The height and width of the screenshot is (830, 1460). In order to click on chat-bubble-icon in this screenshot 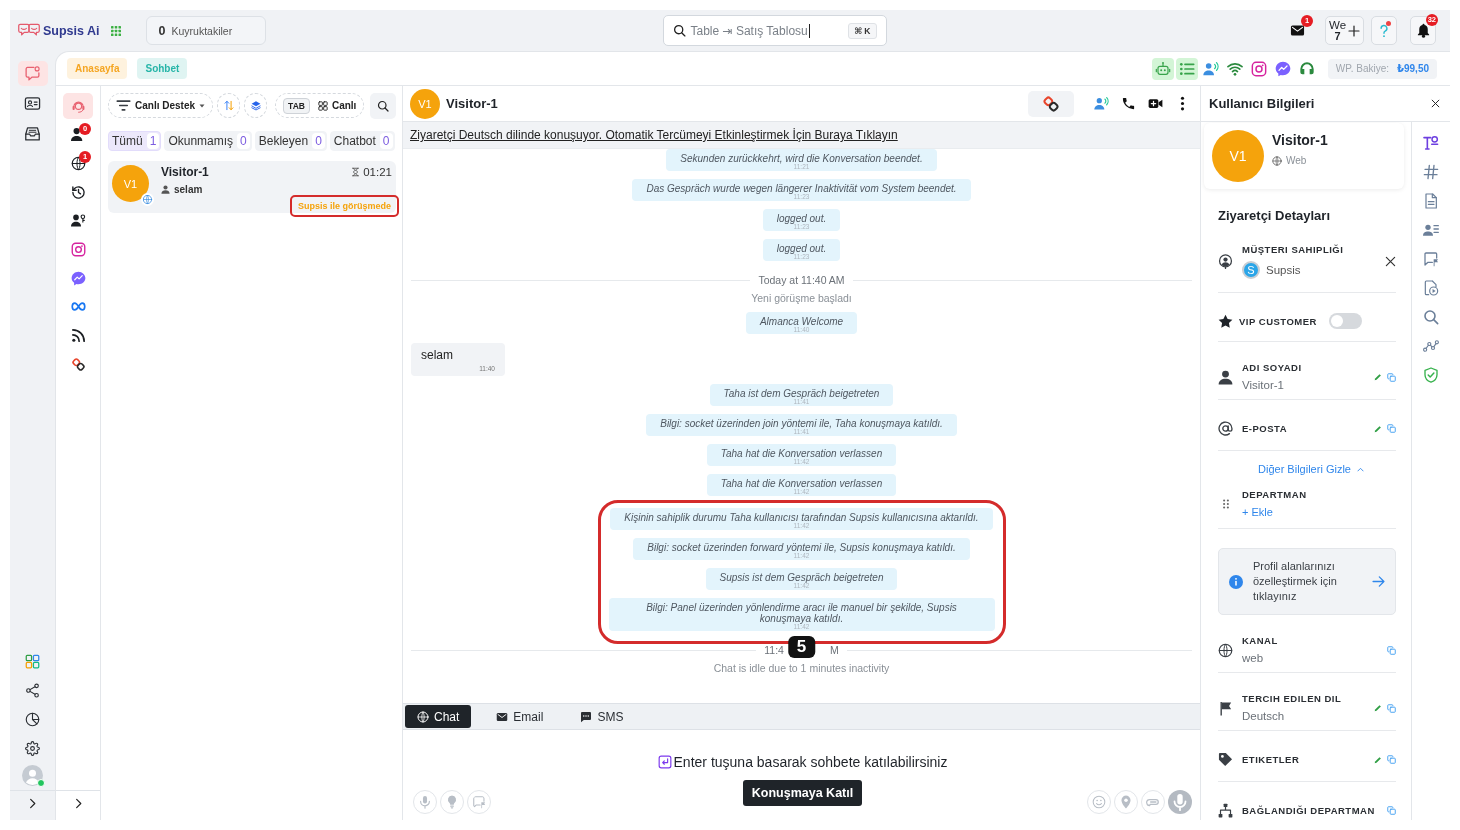, I will do `click(32, 73)`.